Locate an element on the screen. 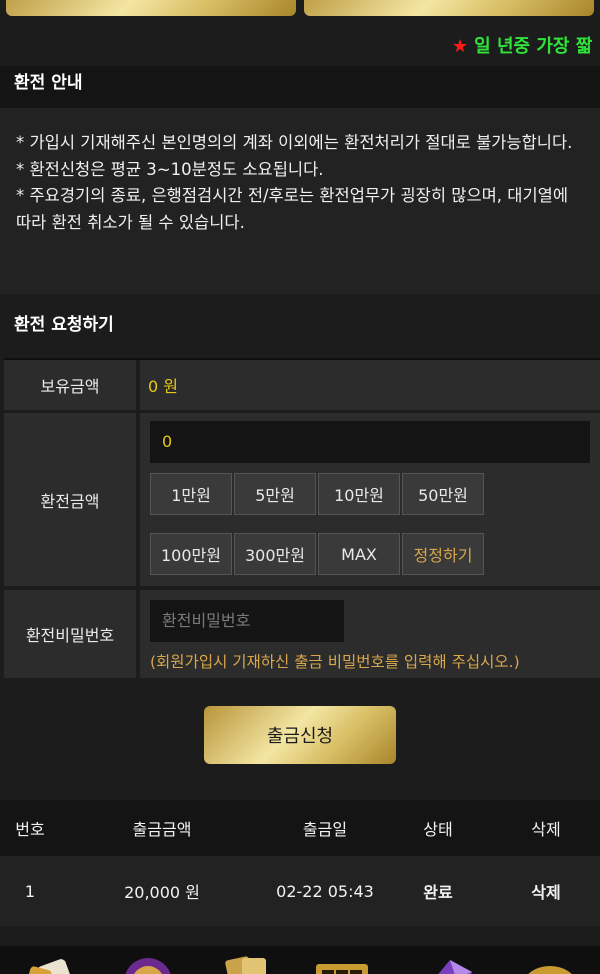 The width and height of the screenshot is (600, 974). amount-500k-button: 50만원 is located at coordinates (443, 494).